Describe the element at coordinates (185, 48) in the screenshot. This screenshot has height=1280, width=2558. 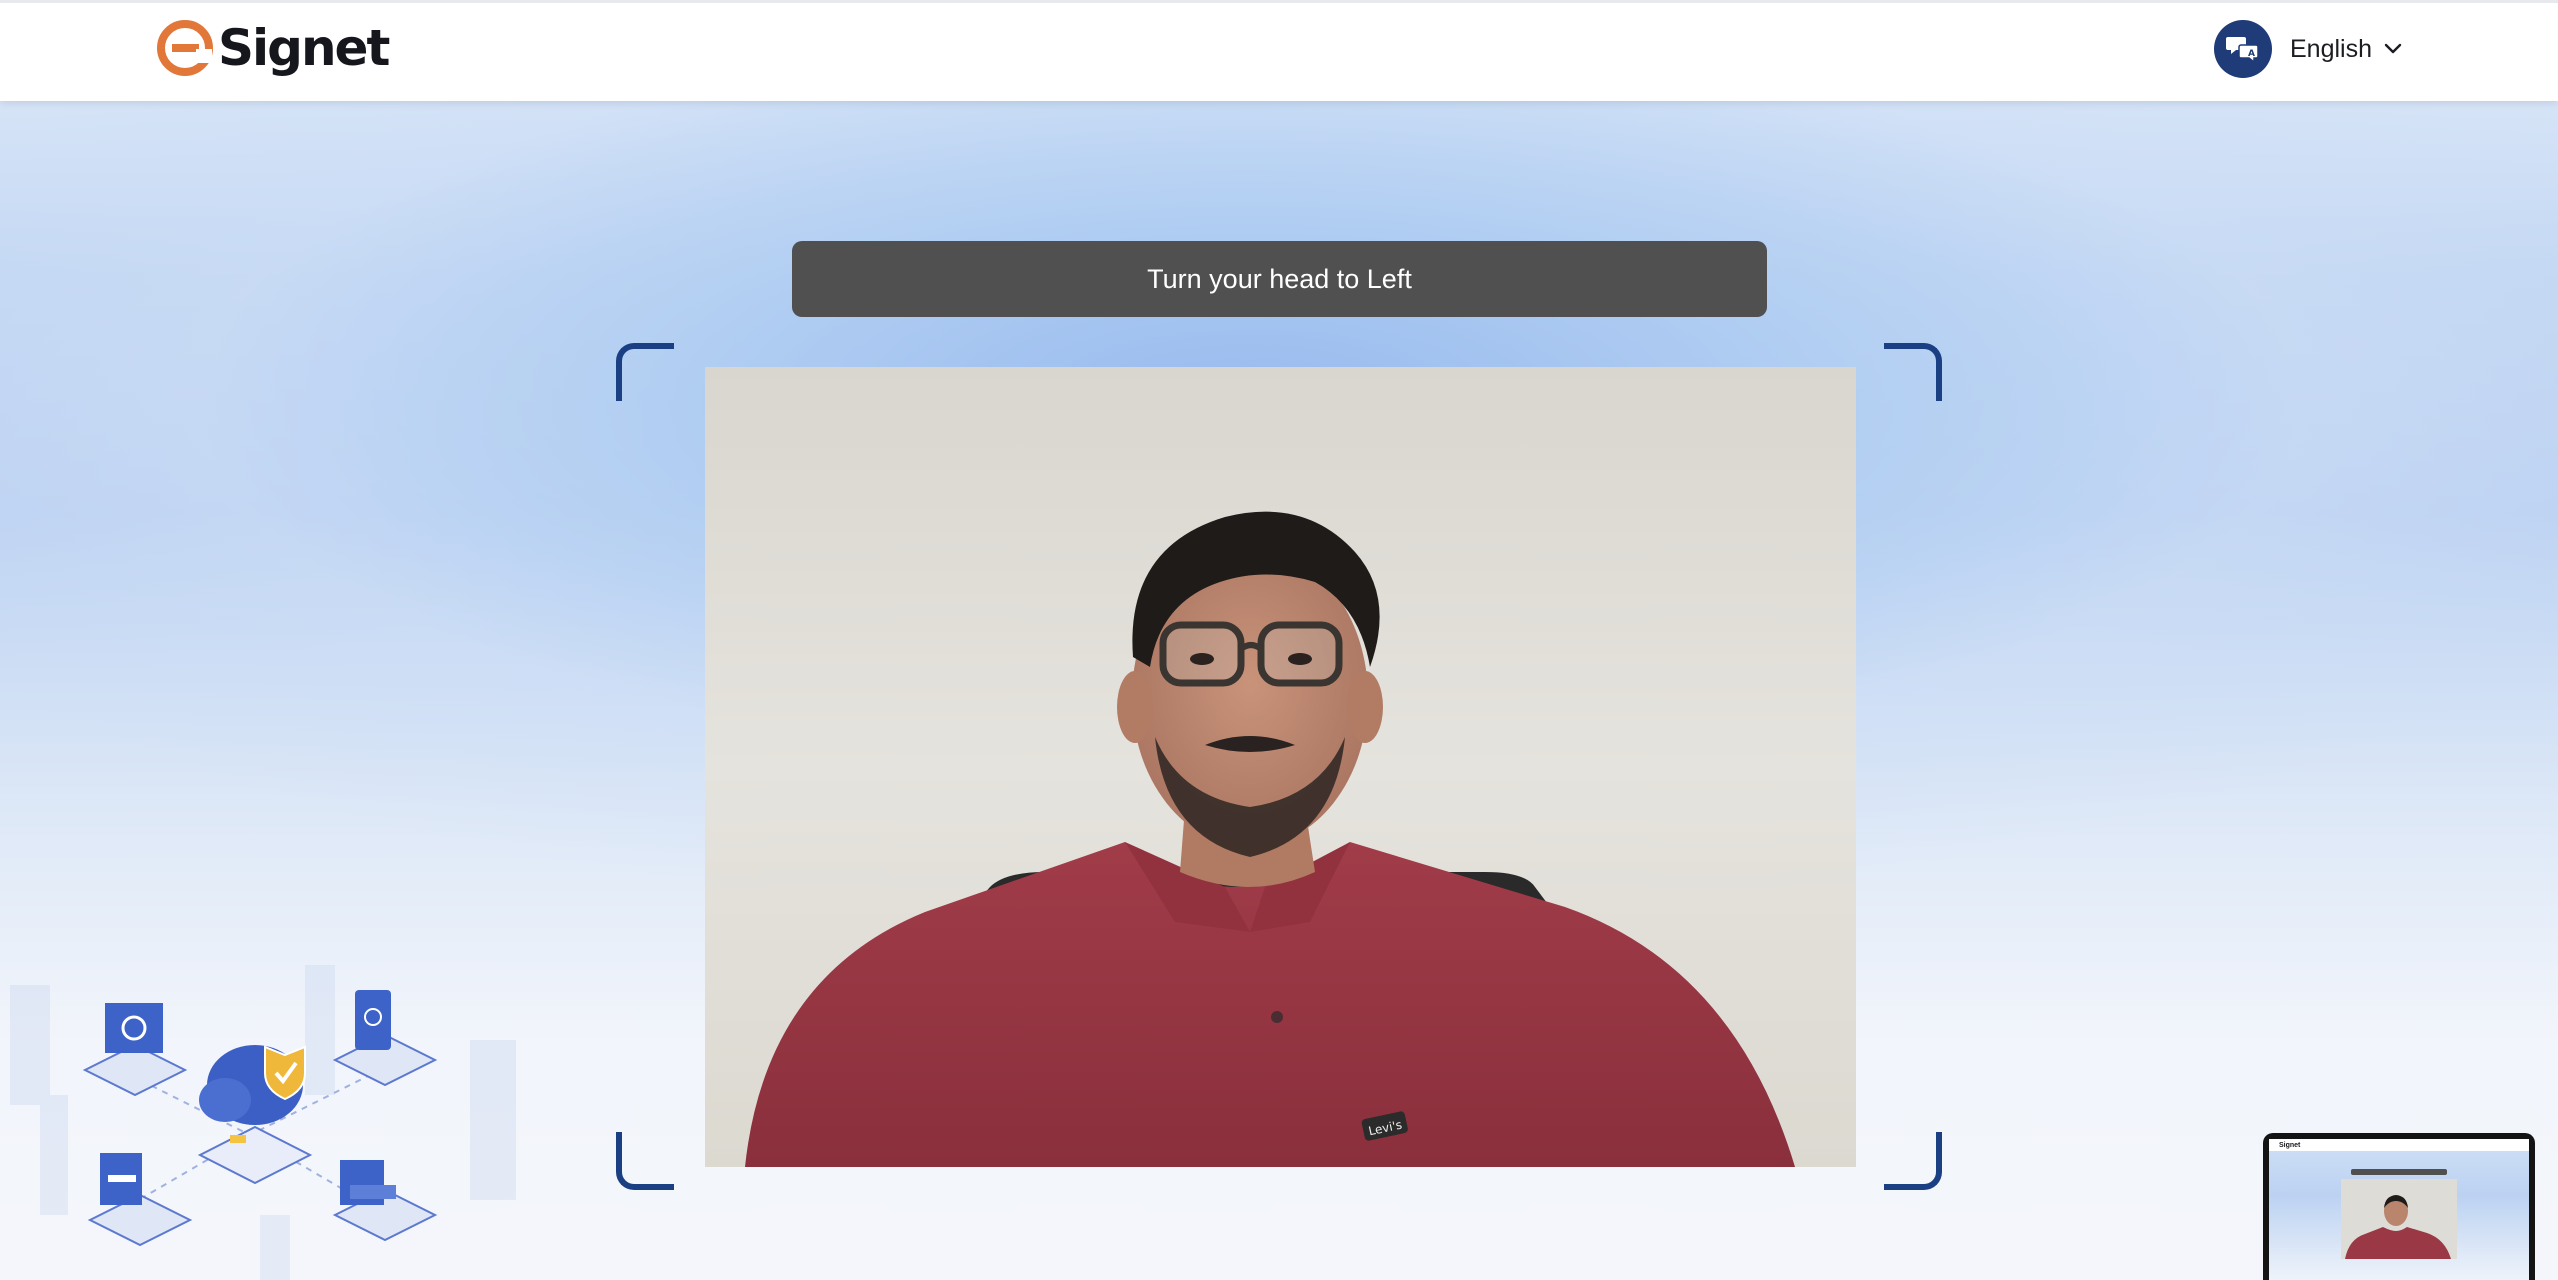
I see `e-logo-icon` at that location.